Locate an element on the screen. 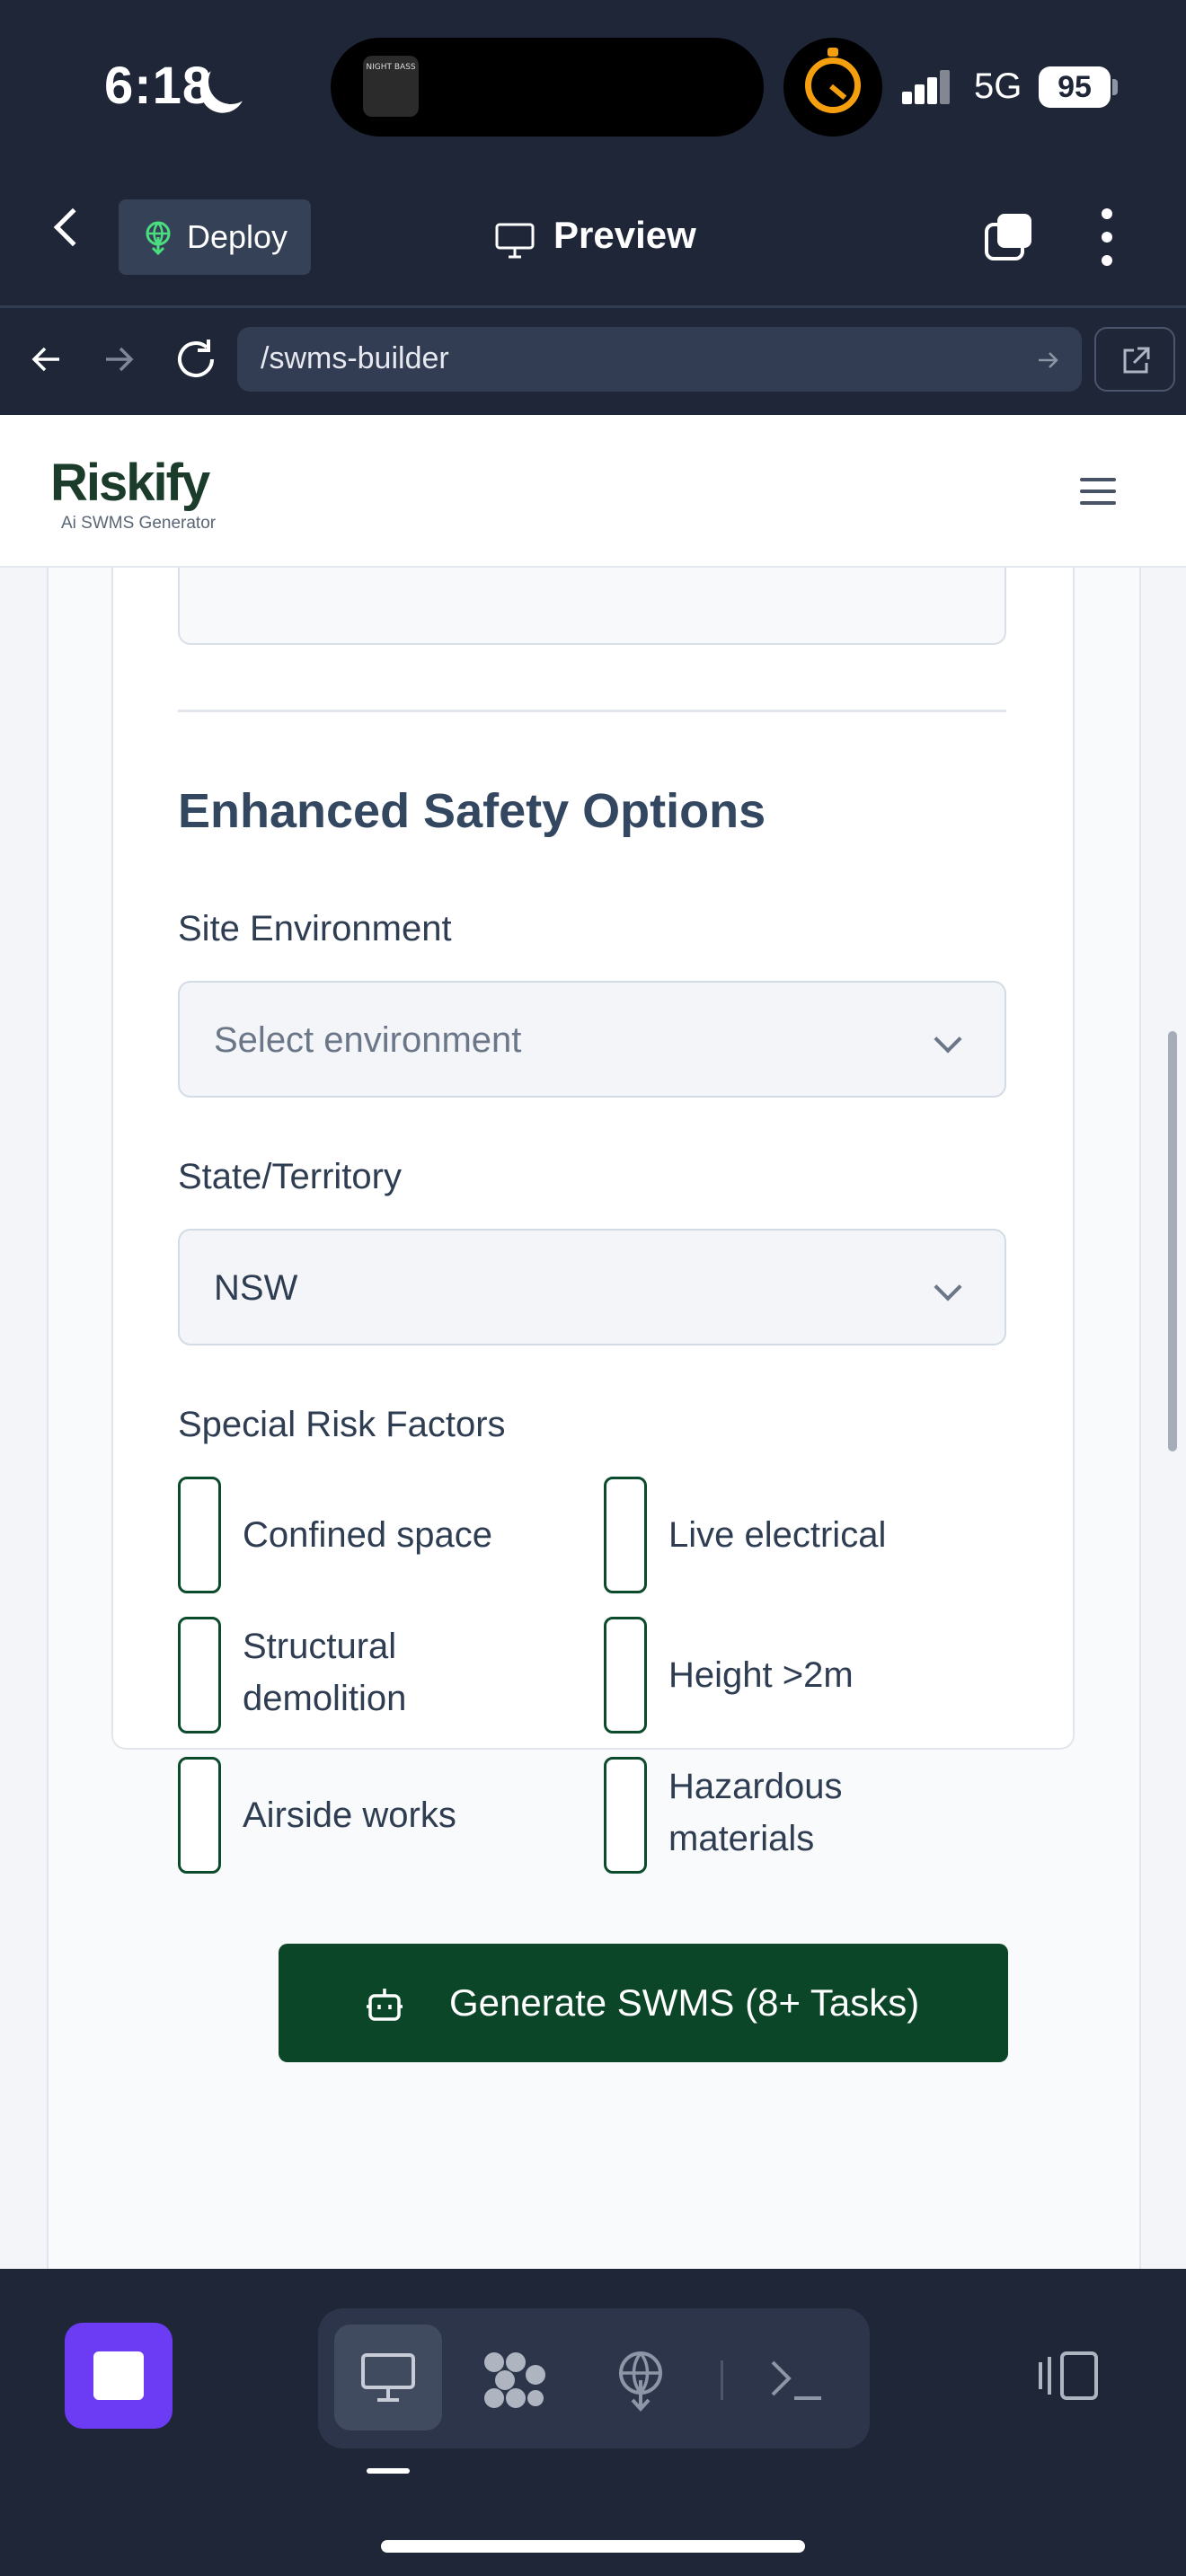 The image size is (1186, 2576). battery-tip-icon is located at coordinates (1115, 87).